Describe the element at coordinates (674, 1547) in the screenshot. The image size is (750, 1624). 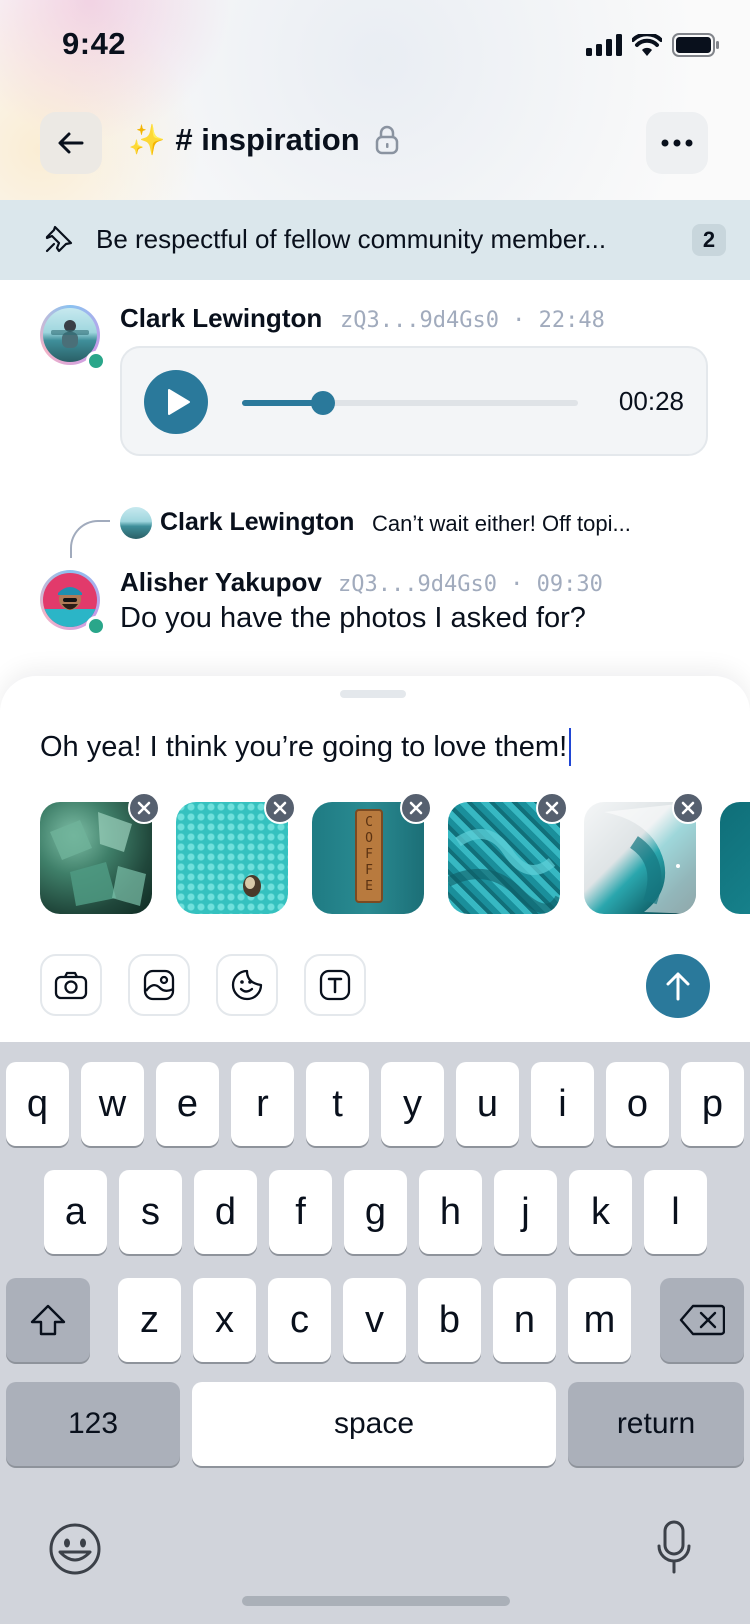
I see `microphone-icon` at that location.